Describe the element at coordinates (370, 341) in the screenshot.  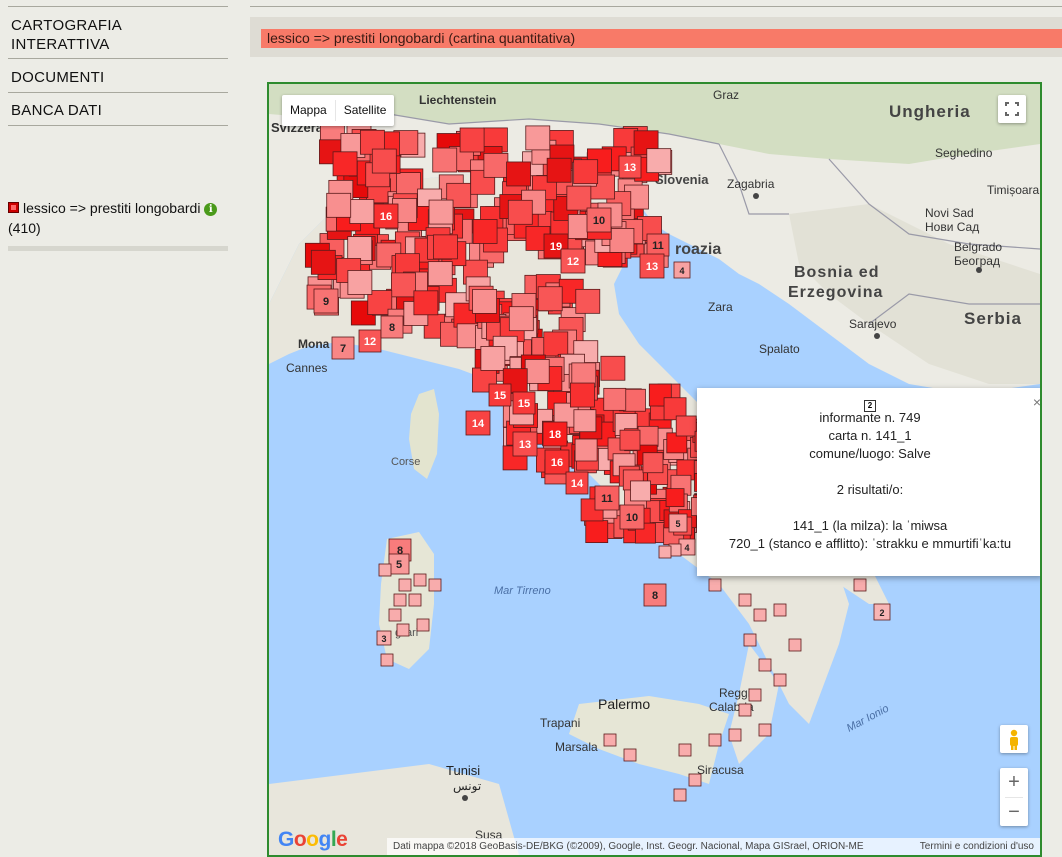
I see `map-marker: 12` at that location.